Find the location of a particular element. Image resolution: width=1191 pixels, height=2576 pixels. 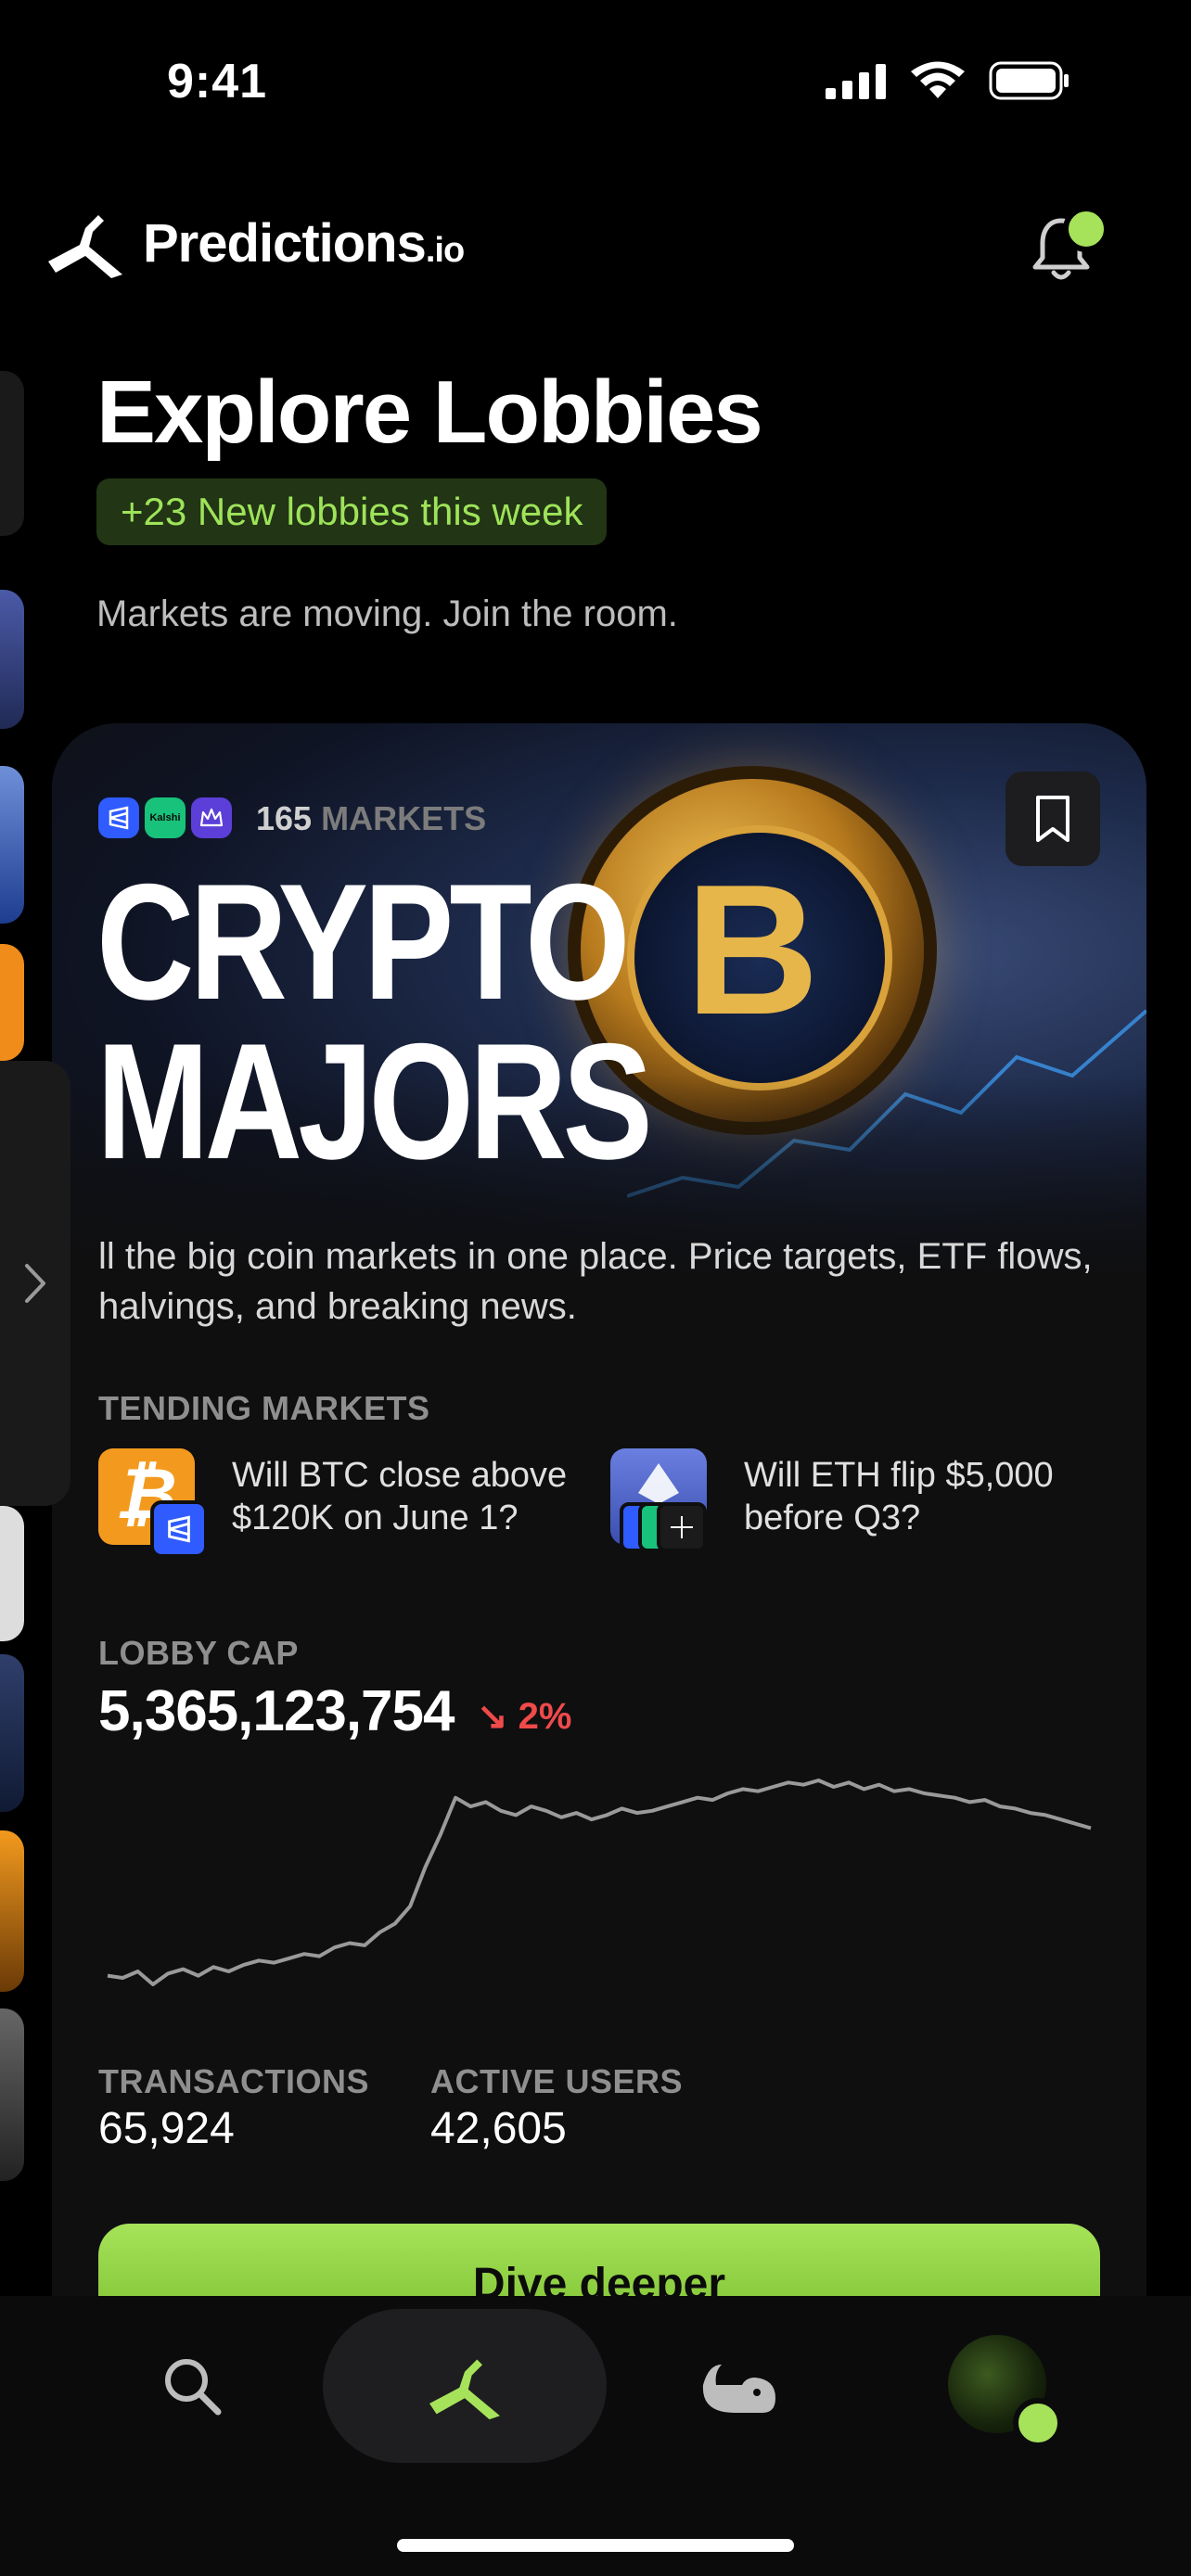

btc-market-thumb: ₿ is located at coordinates (153, 1503).